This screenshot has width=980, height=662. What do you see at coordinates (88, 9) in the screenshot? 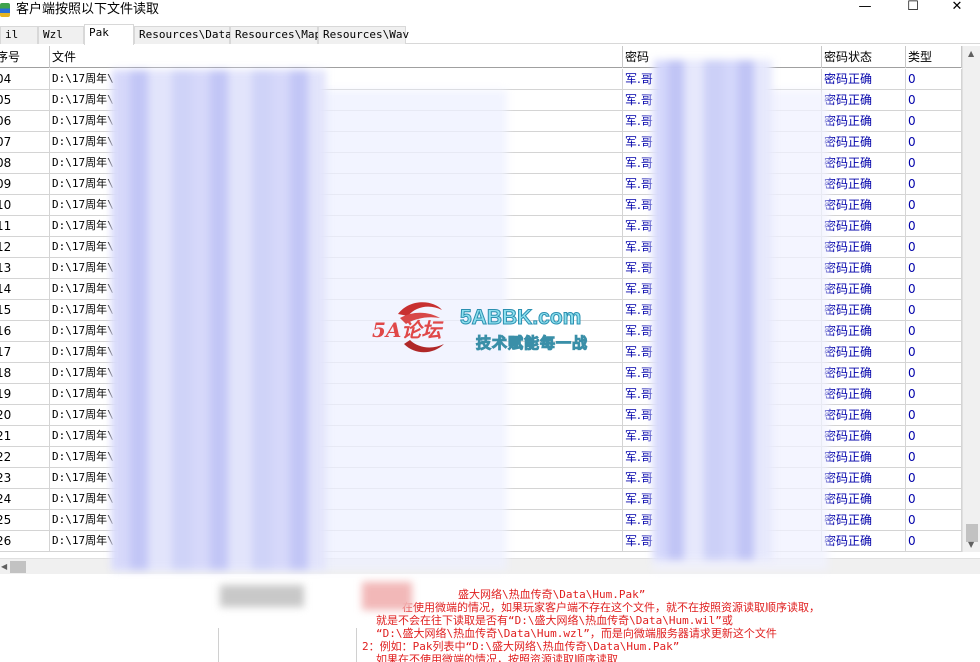
I see `window-title: 客户端按照以下文件读取` at bounding box center [88, 9].